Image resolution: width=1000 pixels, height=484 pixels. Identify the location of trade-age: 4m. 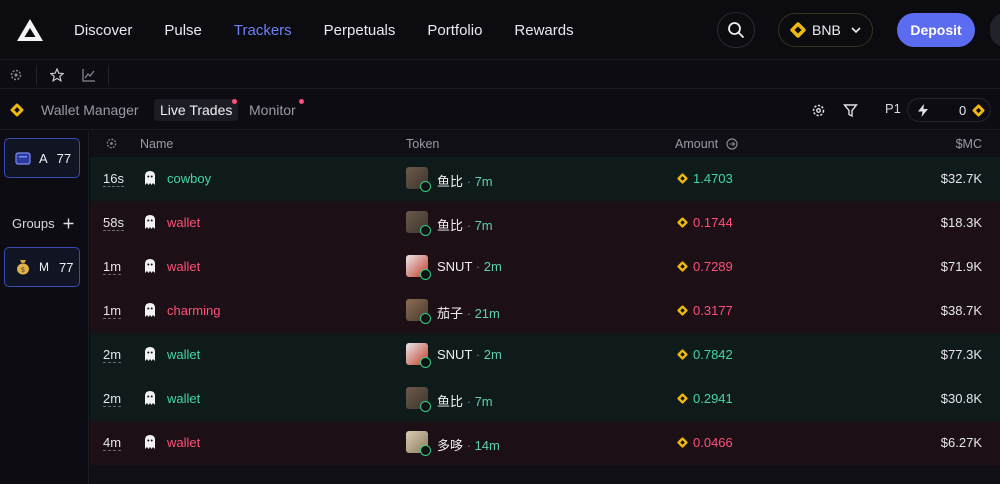
(112, 443).